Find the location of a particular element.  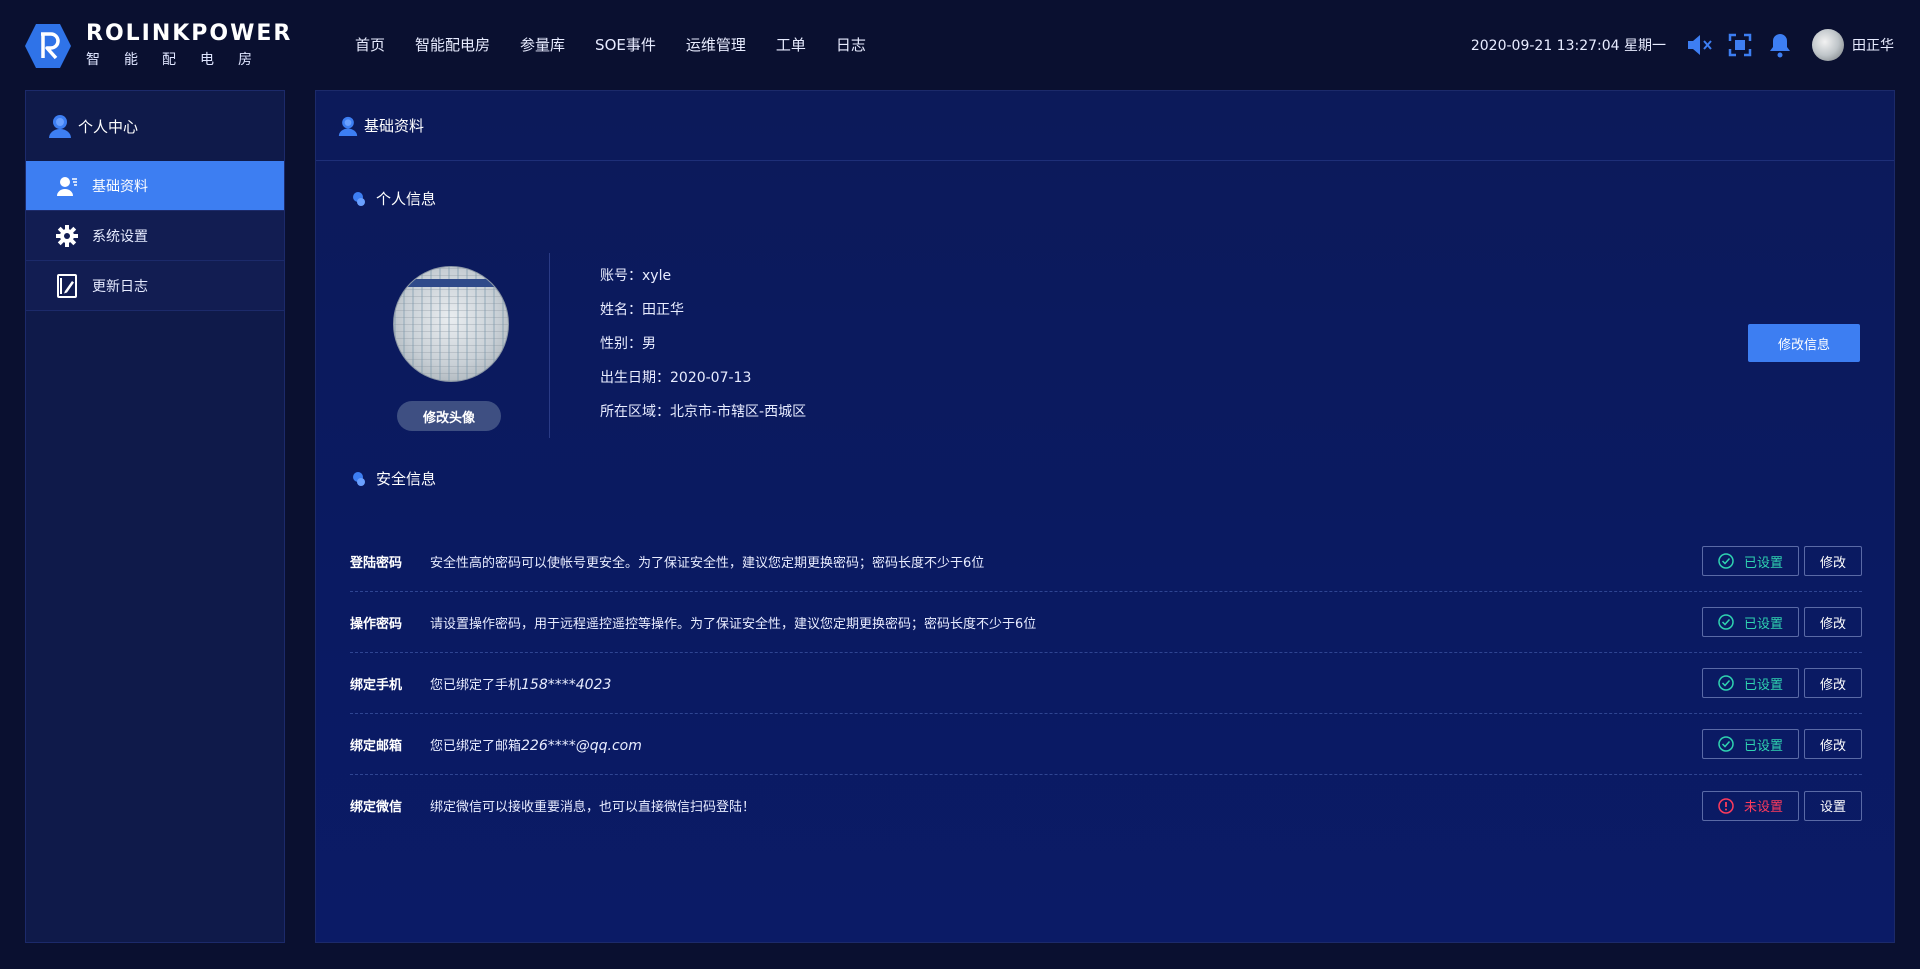

nav-item-soe: SOE事件 is located at coordinates (625, 44).